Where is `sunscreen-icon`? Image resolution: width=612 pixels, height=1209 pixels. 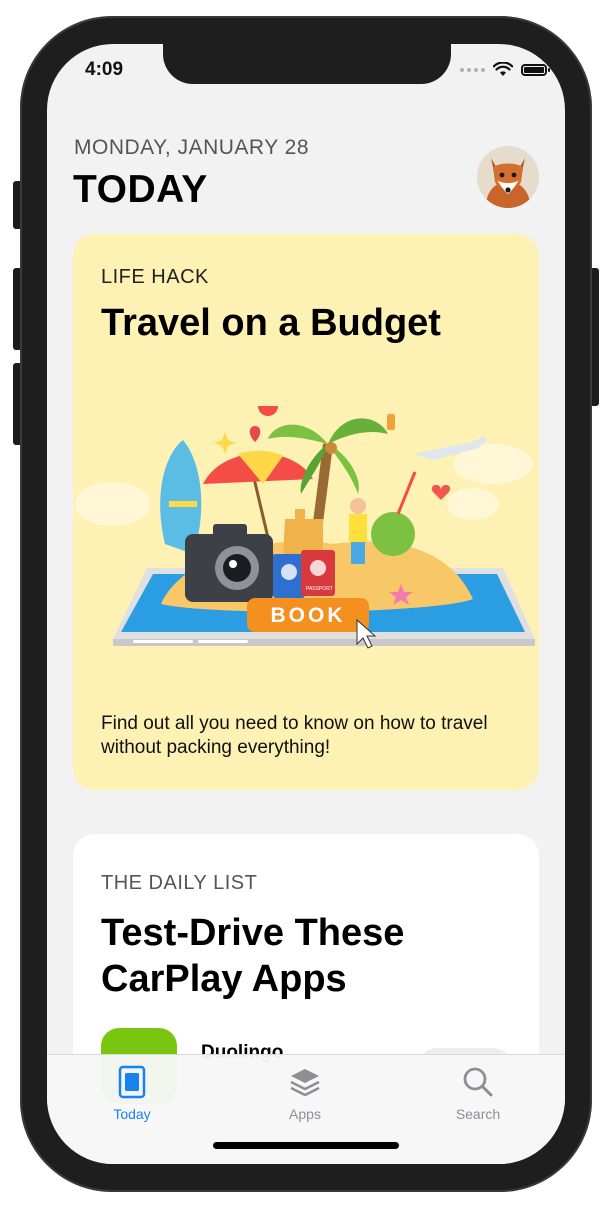
sunscreen-icon is located at coordinates (391, 422).